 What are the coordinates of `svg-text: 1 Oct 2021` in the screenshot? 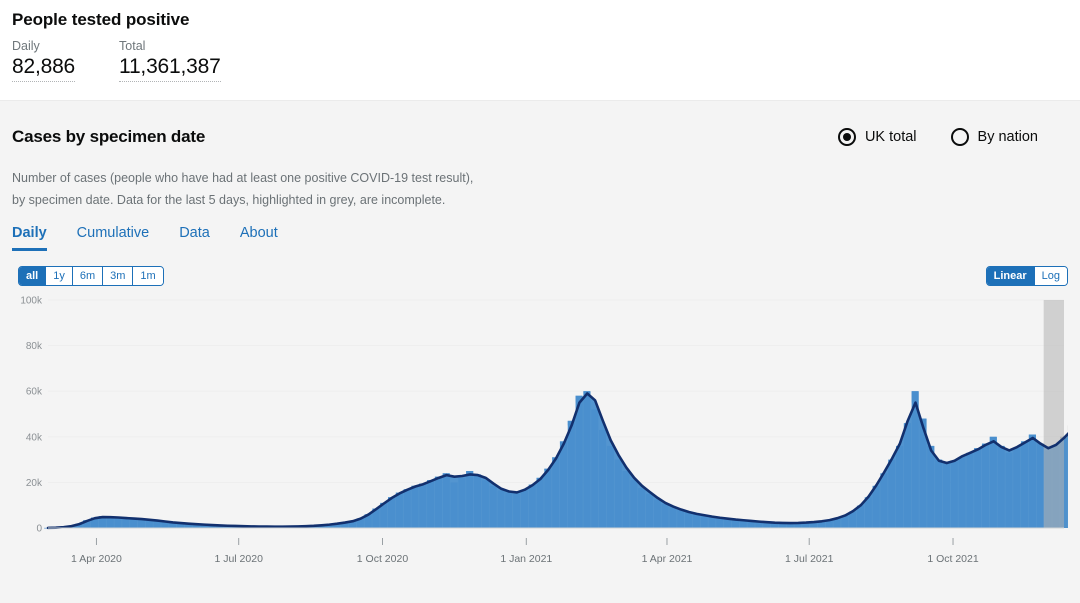 It's located at (953, 559).